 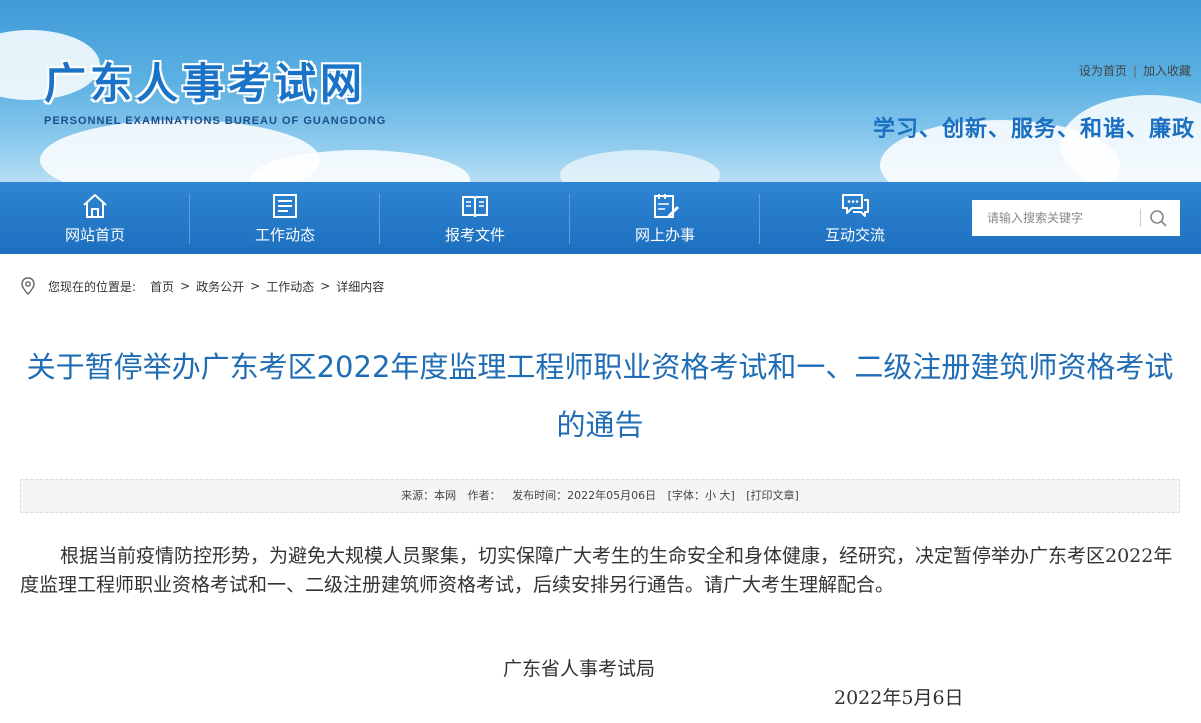 I want to click on edit-form-icon, so click(x=666, y=206).